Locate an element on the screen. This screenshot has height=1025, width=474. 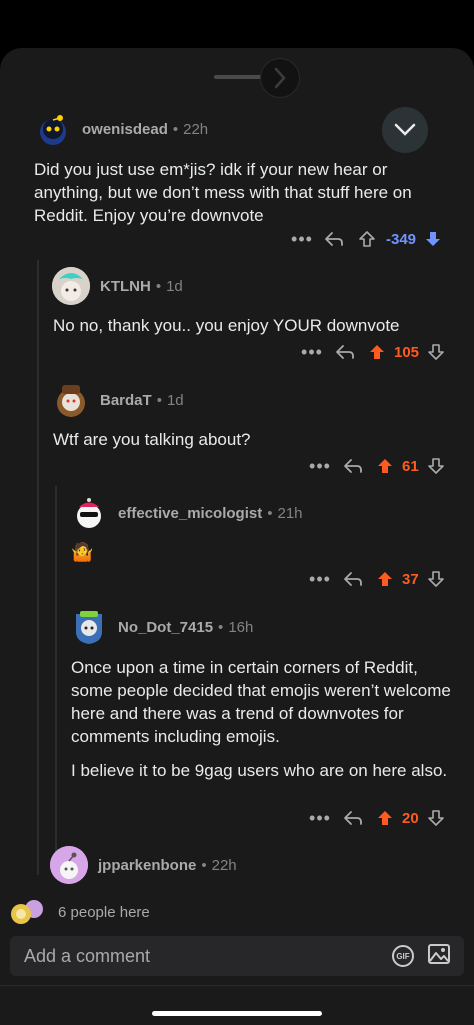
chevron-down-icon is located at coordinates (405, 129).